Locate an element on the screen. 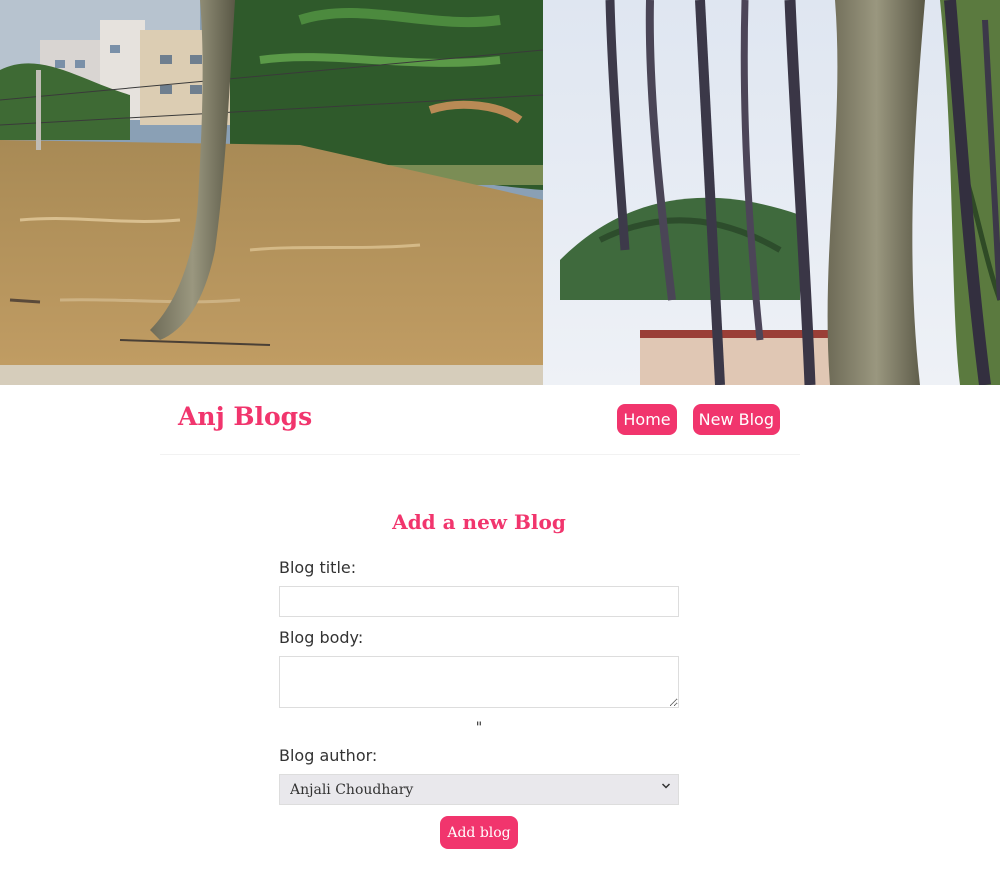 This screenshot has width=1000, height=893. blog-author-select: Anjali Choudhary is located at coordinates (479, 789).